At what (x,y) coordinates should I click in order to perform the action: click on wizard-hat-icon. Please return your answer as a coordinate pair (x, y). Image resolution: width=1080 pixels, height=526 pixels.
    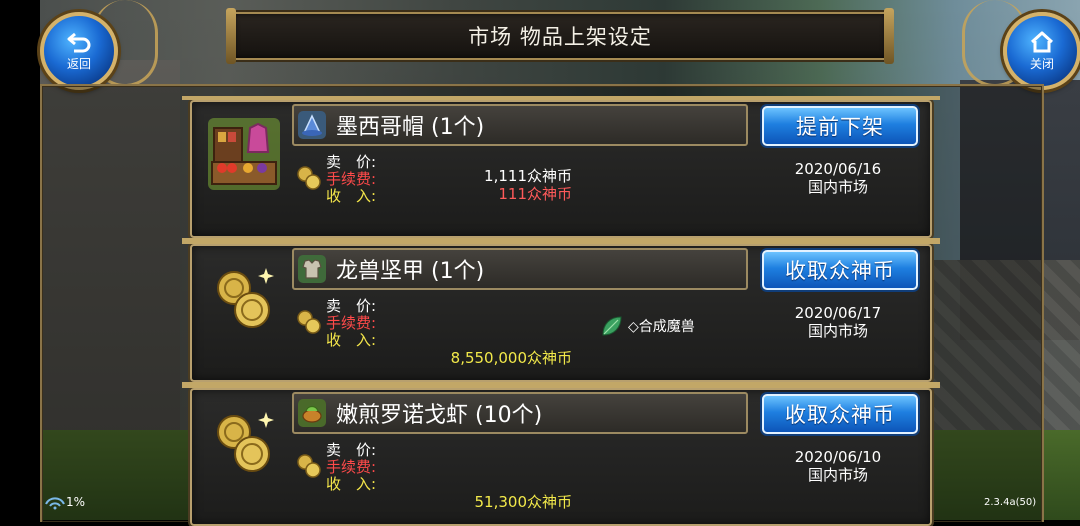
    Looking at the image, I should click on (312, 125).